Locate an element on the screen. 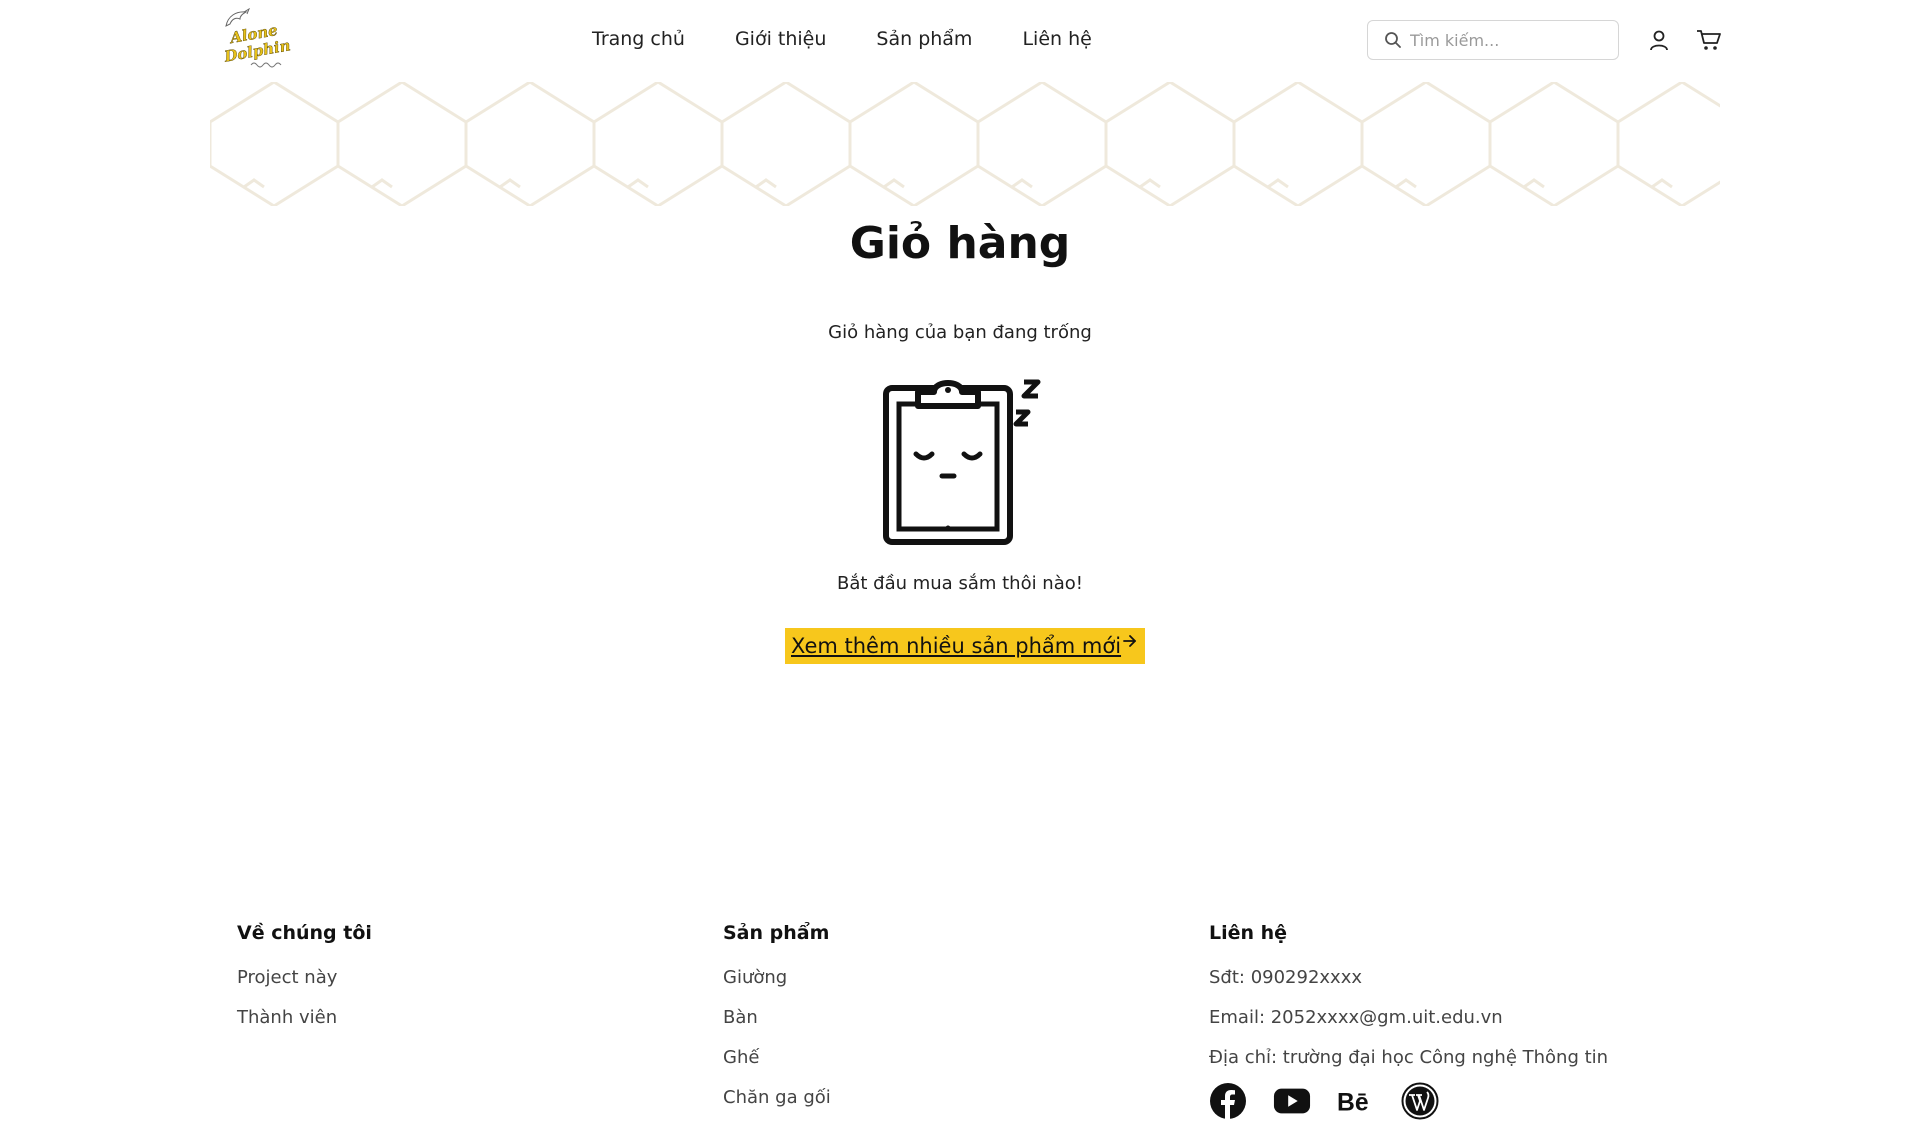 Image resolution: width=1920 pixels, height=1141 pixels. footer-email: Email: 2052xxxx@gm.uit.edu.vn is located at coordinates (1356, 1017).